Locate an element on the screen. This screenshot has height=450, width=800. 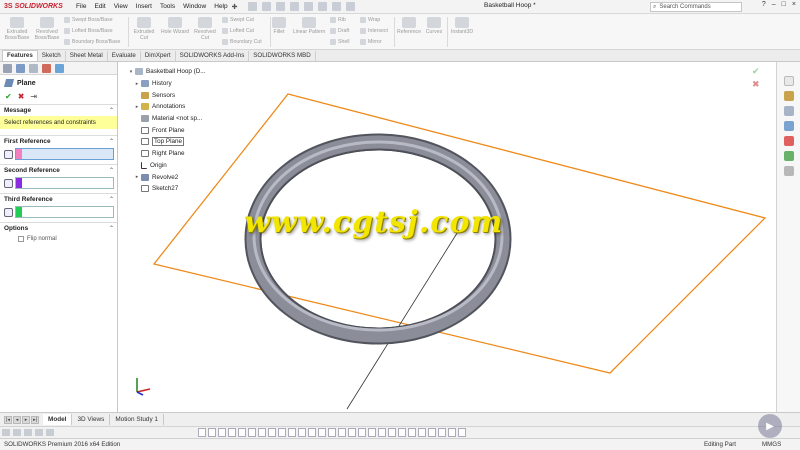
view-sel-12-icon is located at coordinates (462, 432).